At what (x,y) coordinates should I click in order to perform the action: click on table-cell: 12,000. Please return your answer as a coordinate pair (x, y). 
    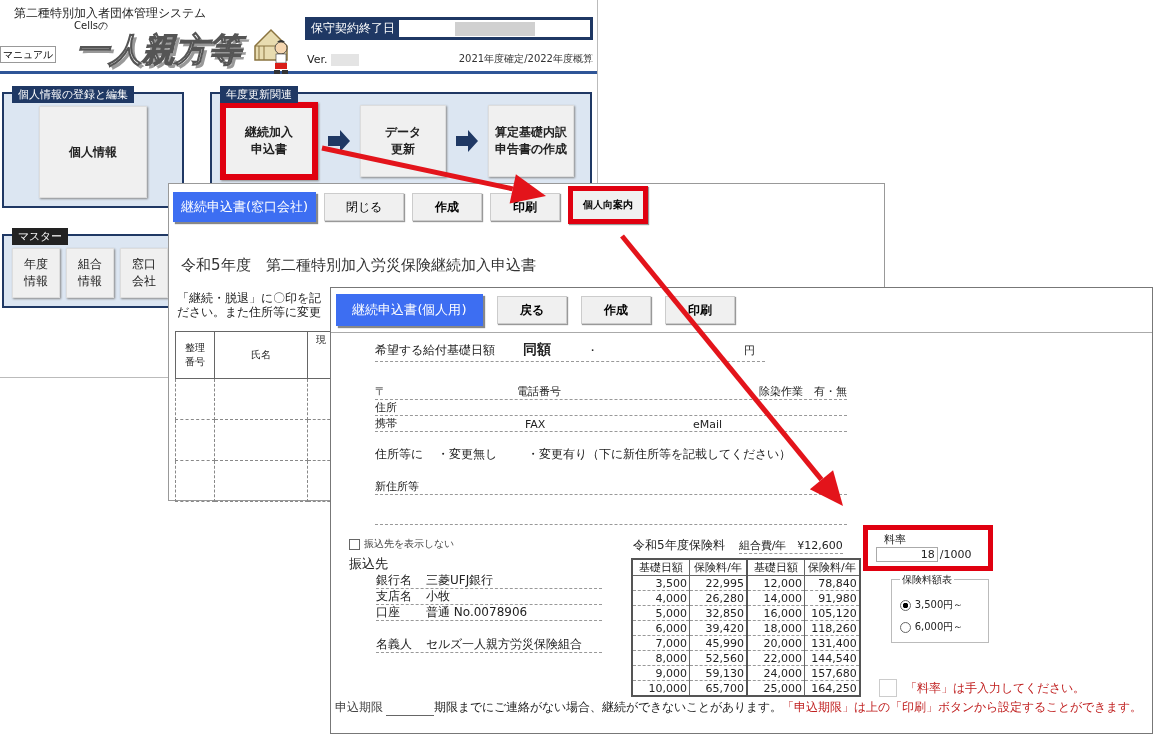
    Looking at the image, I should click on (776, 583).